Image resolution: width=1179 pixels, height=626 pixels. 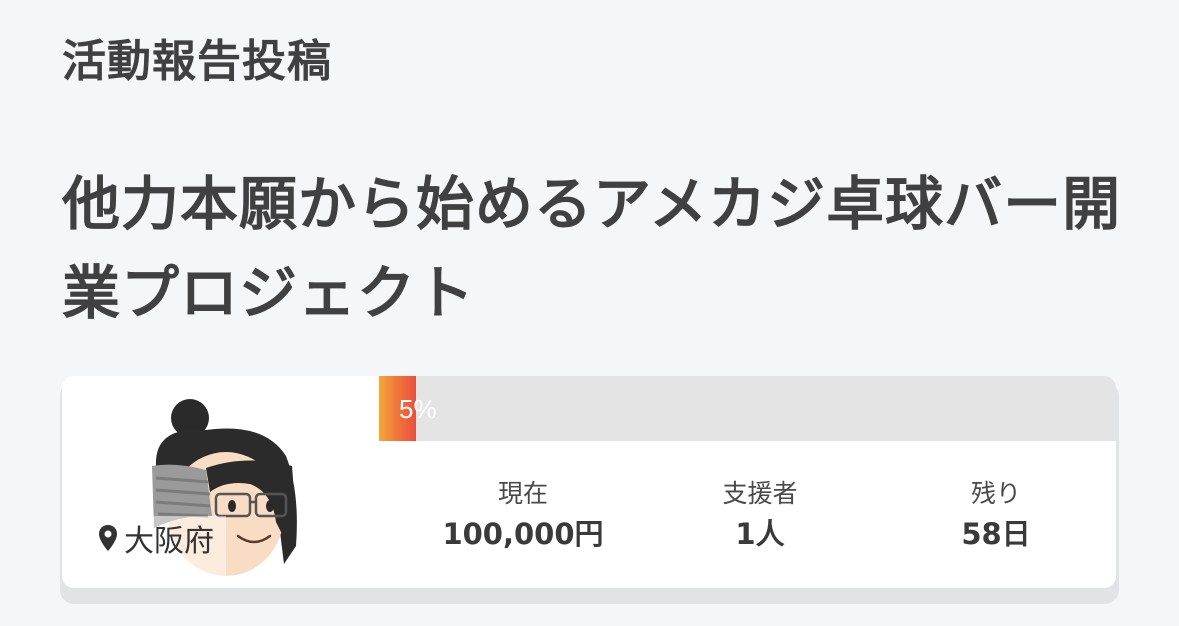 I want to click on stat-remaining-label: 残り, so click(x=995, y=493).